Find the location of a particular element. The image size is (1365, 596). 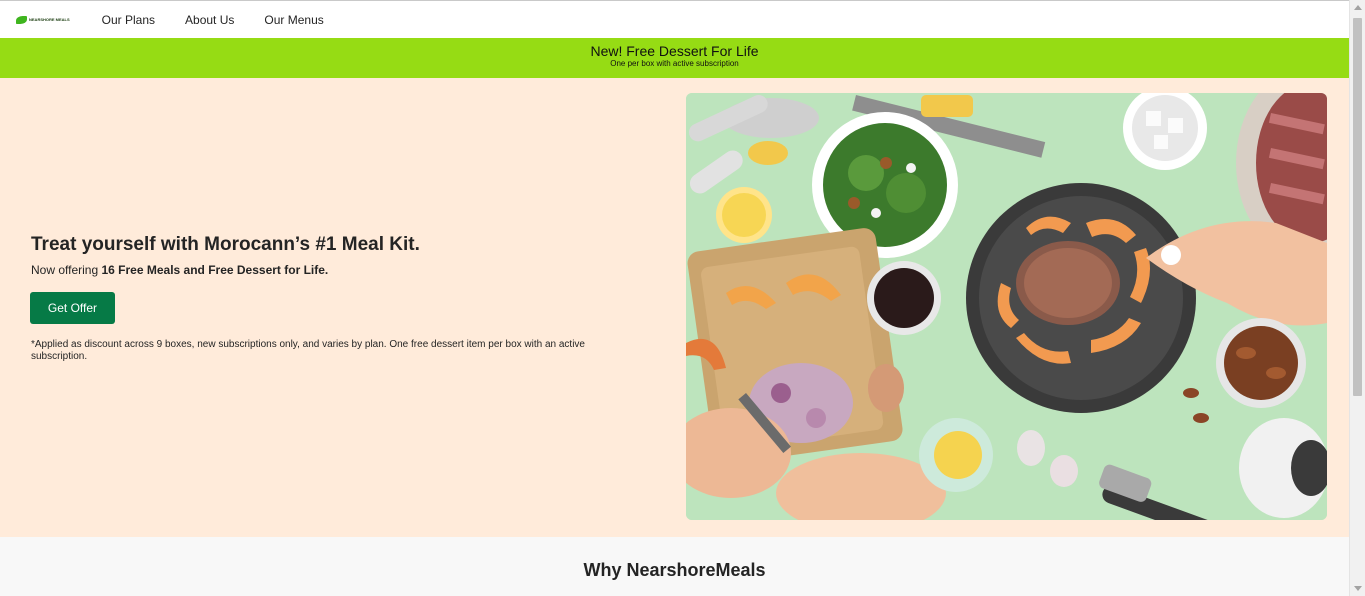

hero-subtitle-prefix: Now offering is located at coordinates (66, 270).